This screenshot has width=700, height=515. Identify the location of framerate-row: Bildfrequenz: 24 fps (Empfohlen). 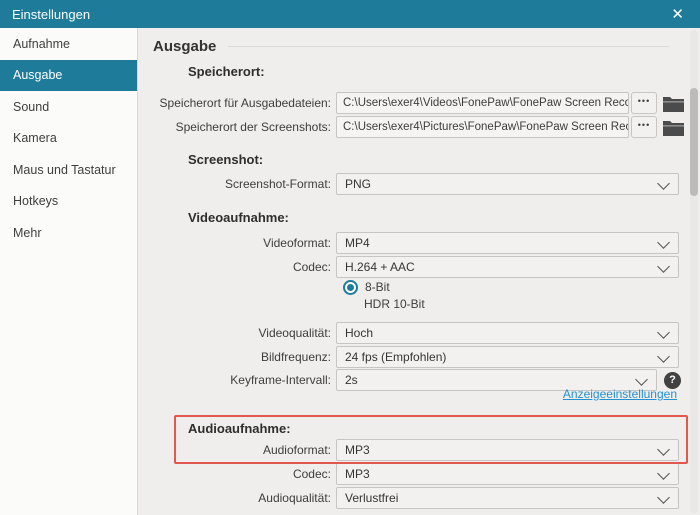
(408, 357).